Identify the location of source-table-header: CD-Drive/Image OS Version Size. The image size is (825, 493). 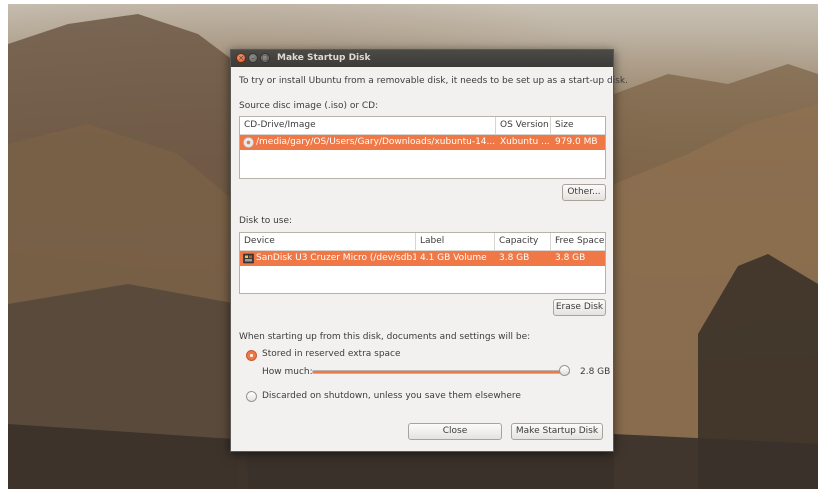
(422, 126).